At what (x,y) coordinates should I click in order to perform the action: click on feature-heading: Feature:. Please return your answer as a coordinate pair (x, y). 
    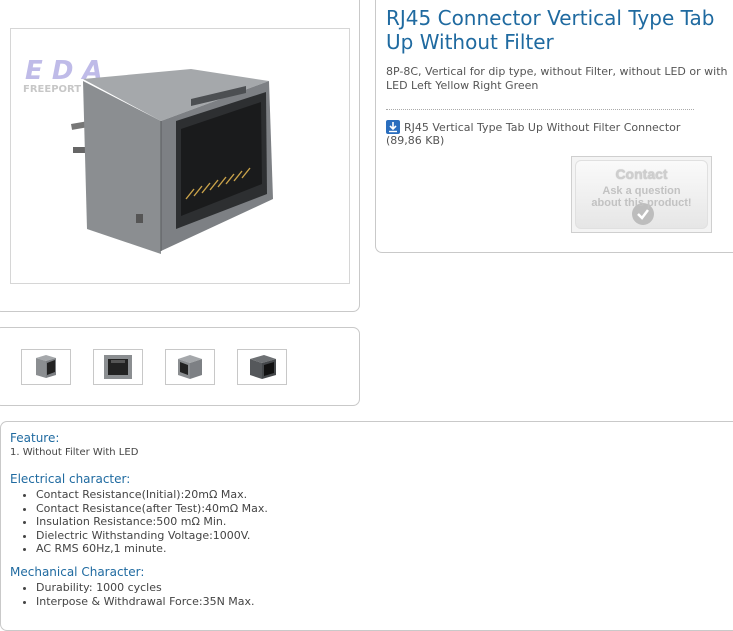
    Looking at the image, I should click on (35, 438).